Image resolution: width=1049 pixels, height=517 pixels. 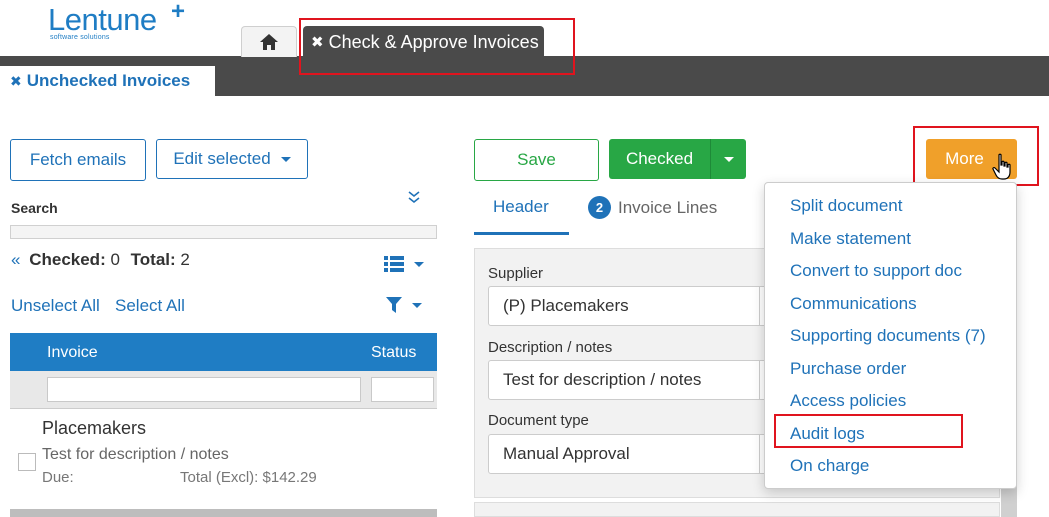 I want to click on checked-value: 0, so click(x=115, y=259).